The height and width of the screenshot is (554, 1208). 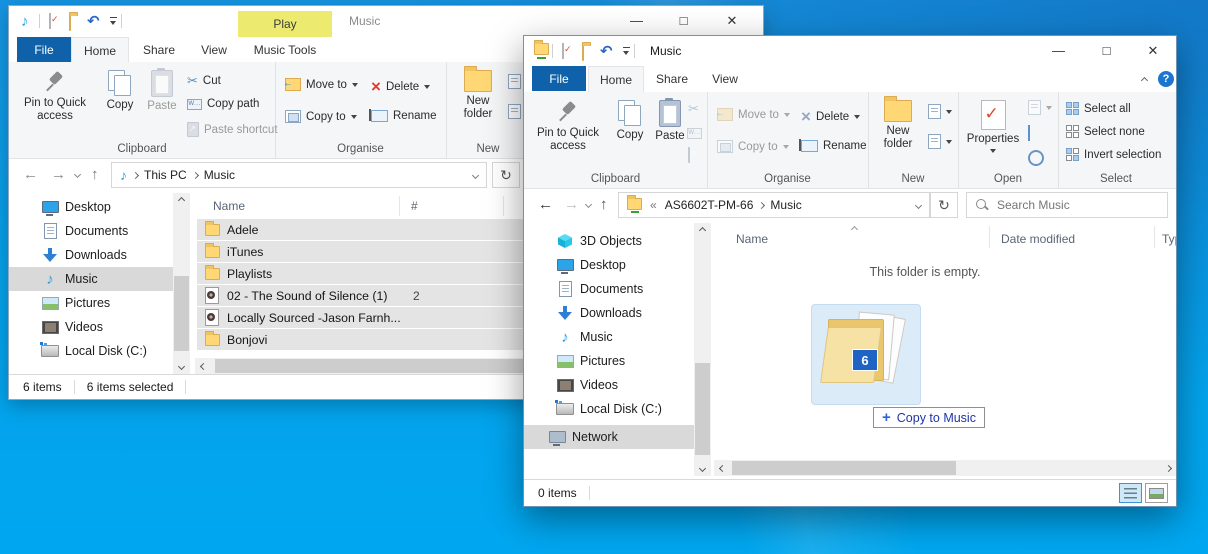 What do you see at coordinates (1038, 239) in the screenshot?
I see `column-header-date-modified: Date modified` at bounding box center [1038, 239].